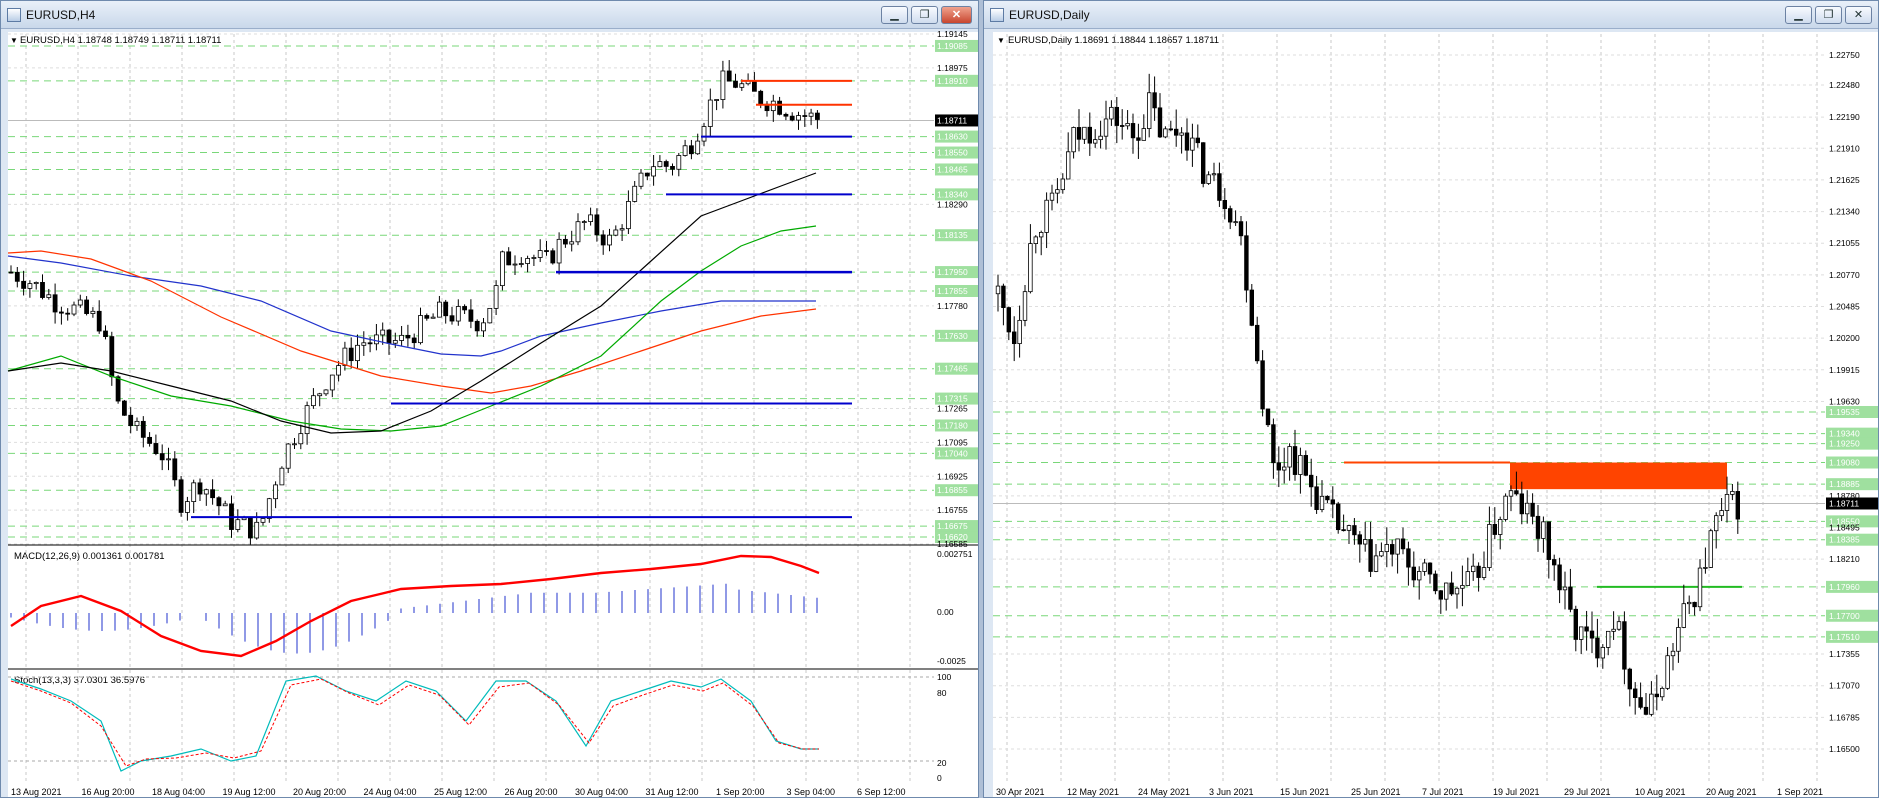 The image size is (1879, 798). Describe the element at coordinates (1844, 180) in the screenshot. I see `price-tick-label: 1.21625` at that location.